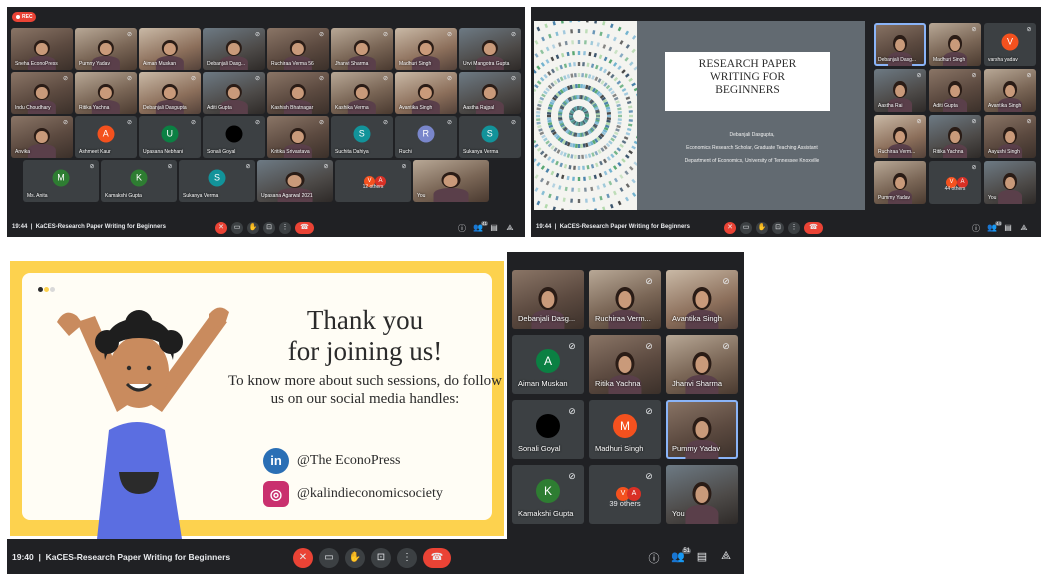 The image size is (1042, 581). What do you see at coordinates (362, 93) in the screenshot?
I see `participant-tile: Kashika Verma ⊘` at bounding box center [362, 93].